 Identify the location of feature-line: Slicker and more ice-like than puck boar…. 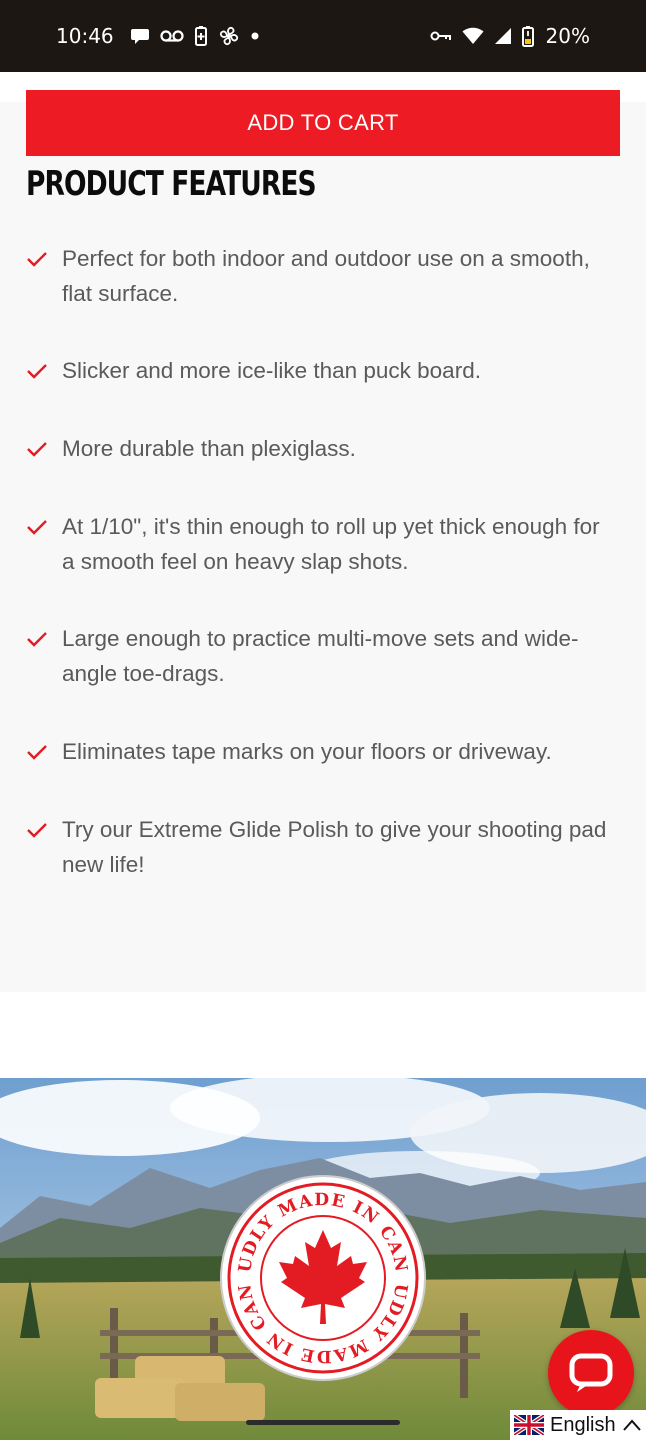
(271, 370).